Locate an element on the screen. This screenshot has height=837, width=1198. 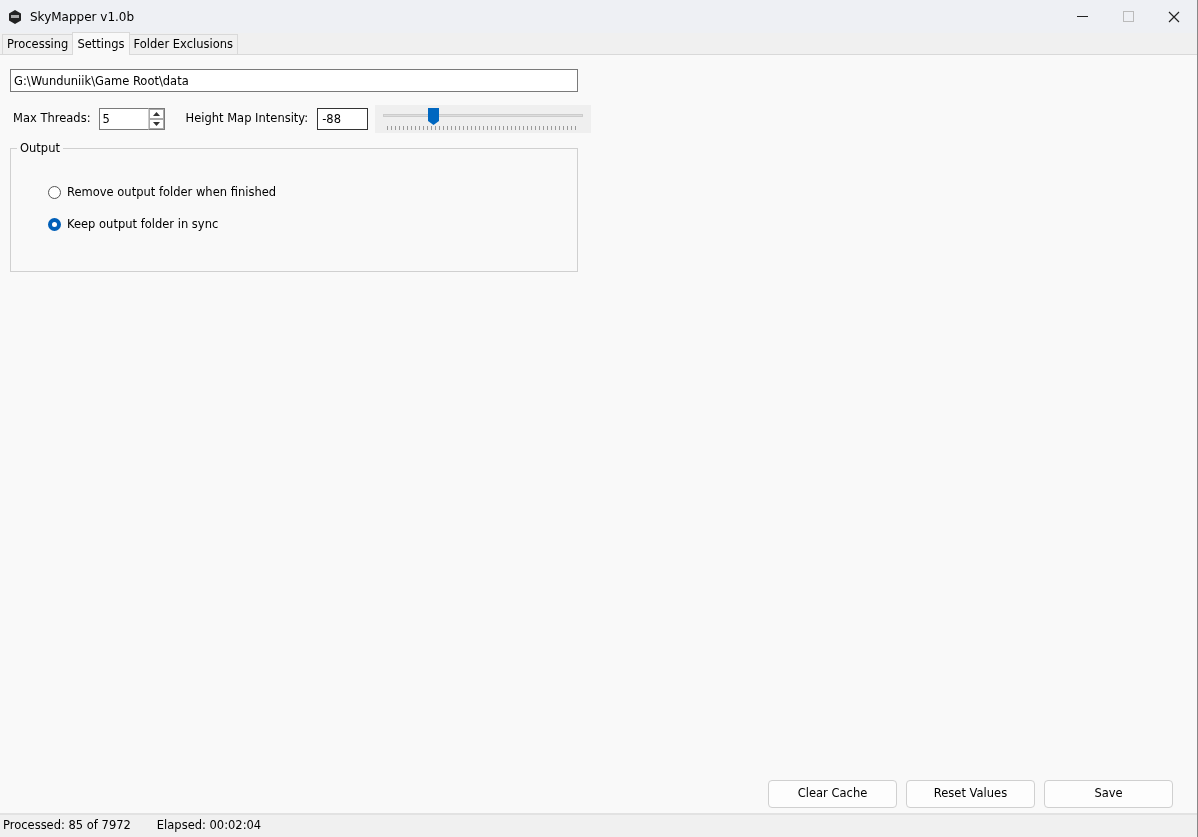
action-button: Clear Cache is located at coordinates (832, 794).